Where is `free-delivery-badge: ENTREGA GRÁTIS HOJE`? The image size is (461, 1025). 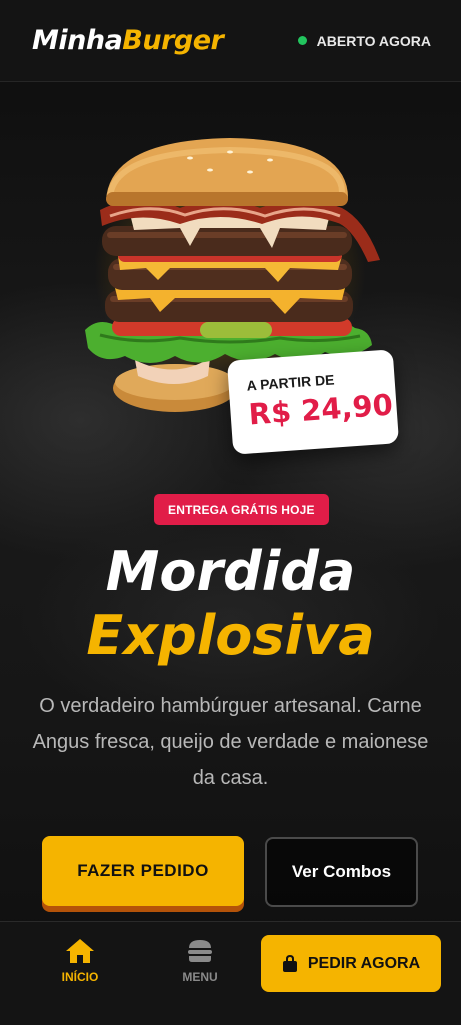
free-delivery-badge: ENTREGA GRÁTIS HOJE is located at coordinates (241, 509).